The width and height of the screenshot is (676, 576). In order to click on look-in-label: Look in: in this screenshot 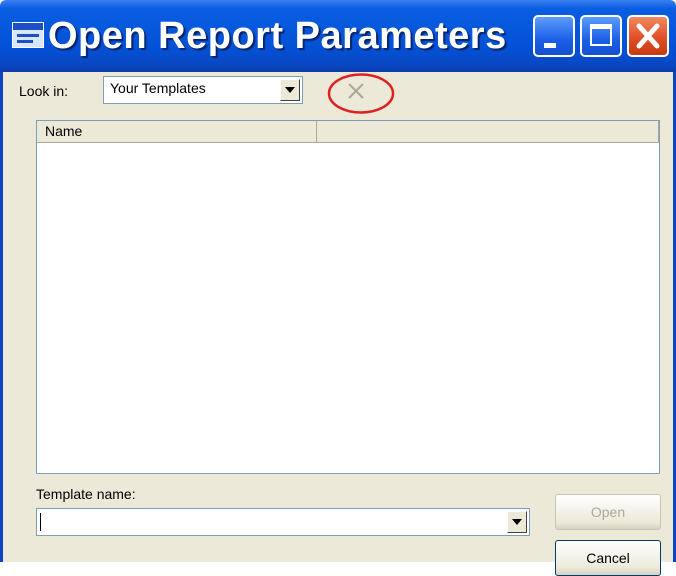, I will do `click(44, 91)`.